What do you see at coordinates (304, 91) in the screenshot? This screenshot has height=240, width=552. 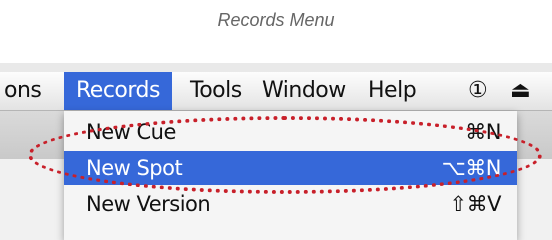 I see `menu-window: Window` at bounding box center [304, 91].